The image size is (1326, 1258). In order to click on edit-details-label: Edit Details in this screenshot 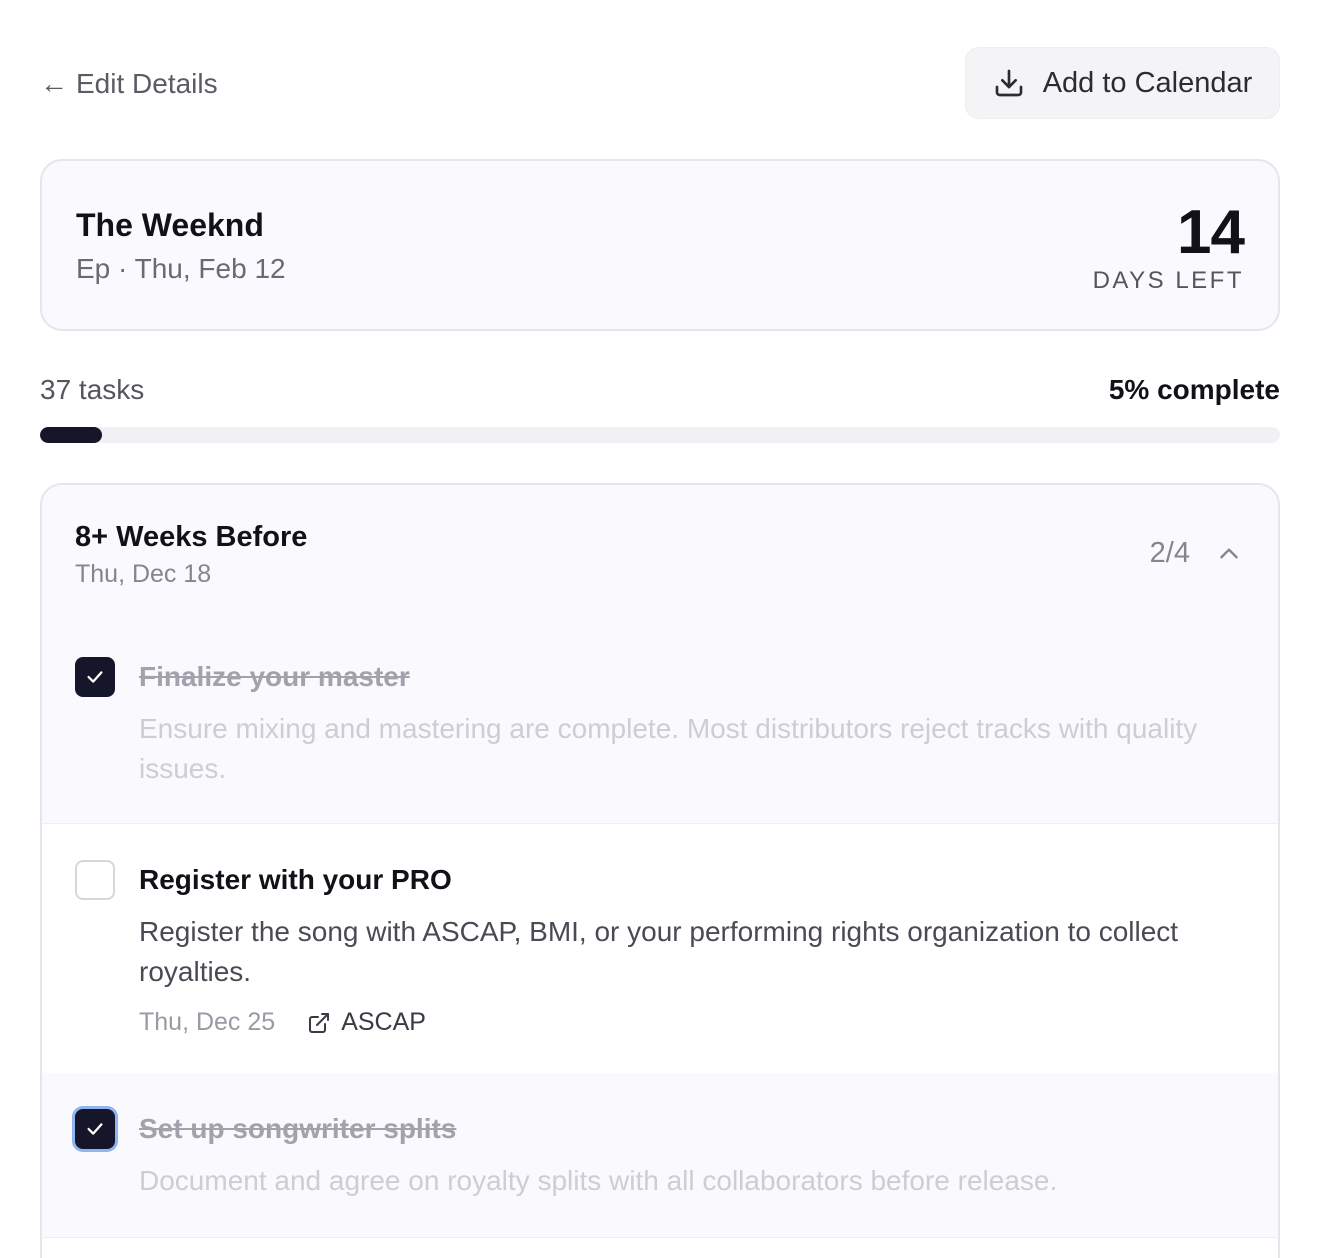, I will do `click(147, 83)`.